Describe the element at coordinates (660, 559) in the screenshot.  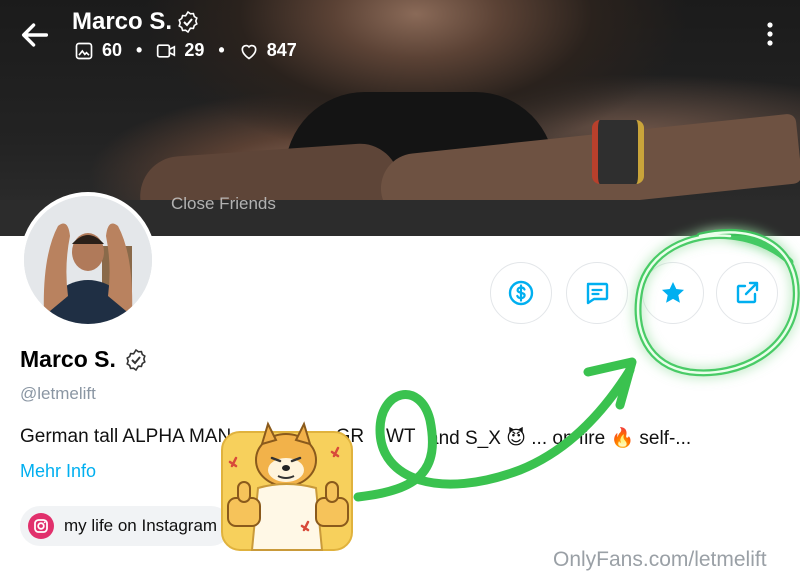
I see `watermark: OnlyFans.com/letmelift` at that location.